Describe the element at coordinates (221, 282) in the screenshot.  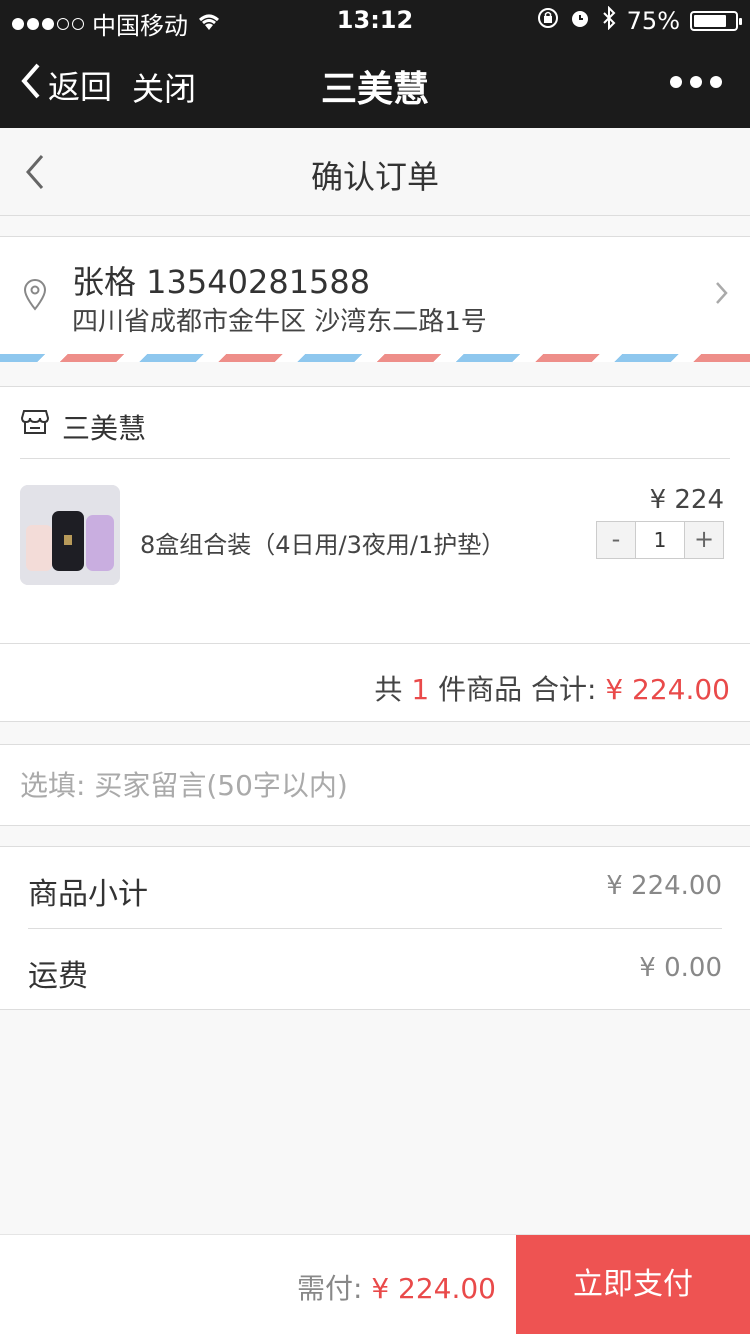
I see `recipient-name-phone: 张格 13540281588` at that location.